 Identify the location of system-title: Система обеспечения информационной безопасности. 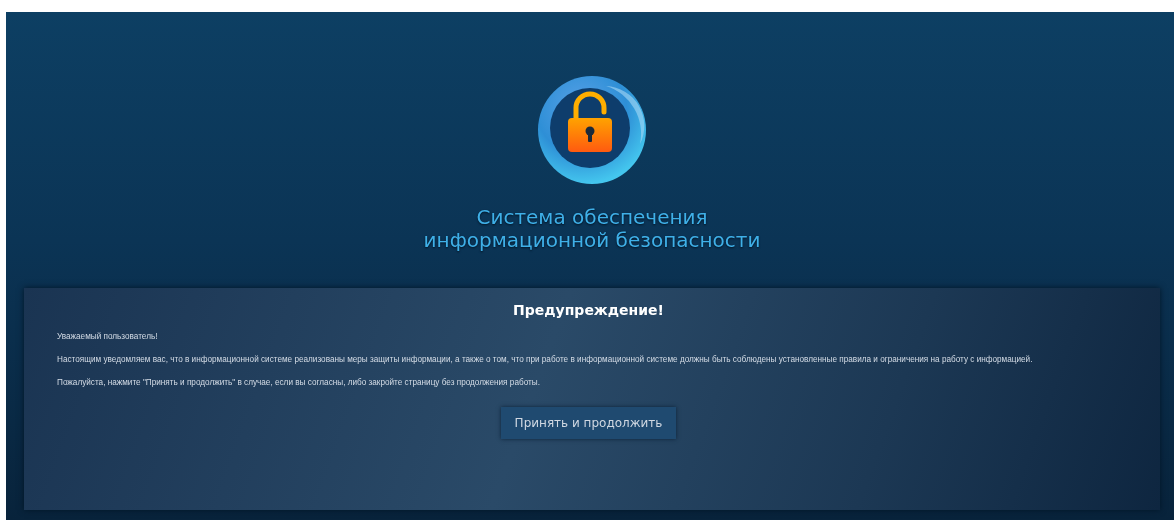
(592, 229).